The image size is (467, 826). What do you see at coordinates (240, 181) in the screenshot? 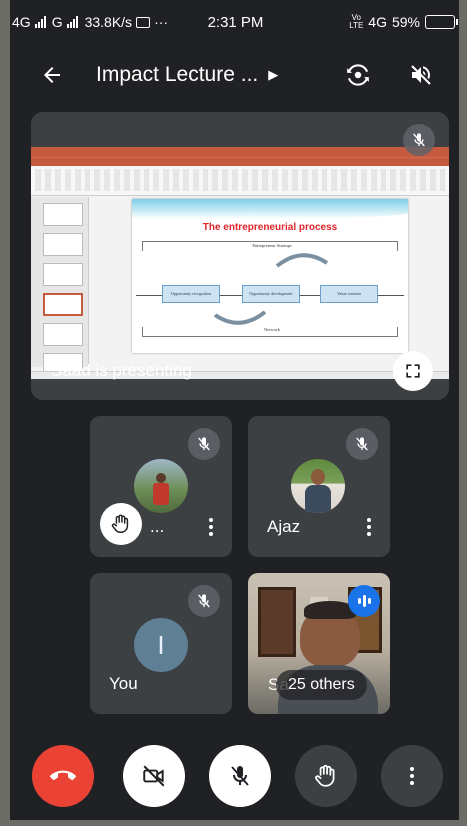
I see `ppt-ribbon` at bounding box center [240, 181].